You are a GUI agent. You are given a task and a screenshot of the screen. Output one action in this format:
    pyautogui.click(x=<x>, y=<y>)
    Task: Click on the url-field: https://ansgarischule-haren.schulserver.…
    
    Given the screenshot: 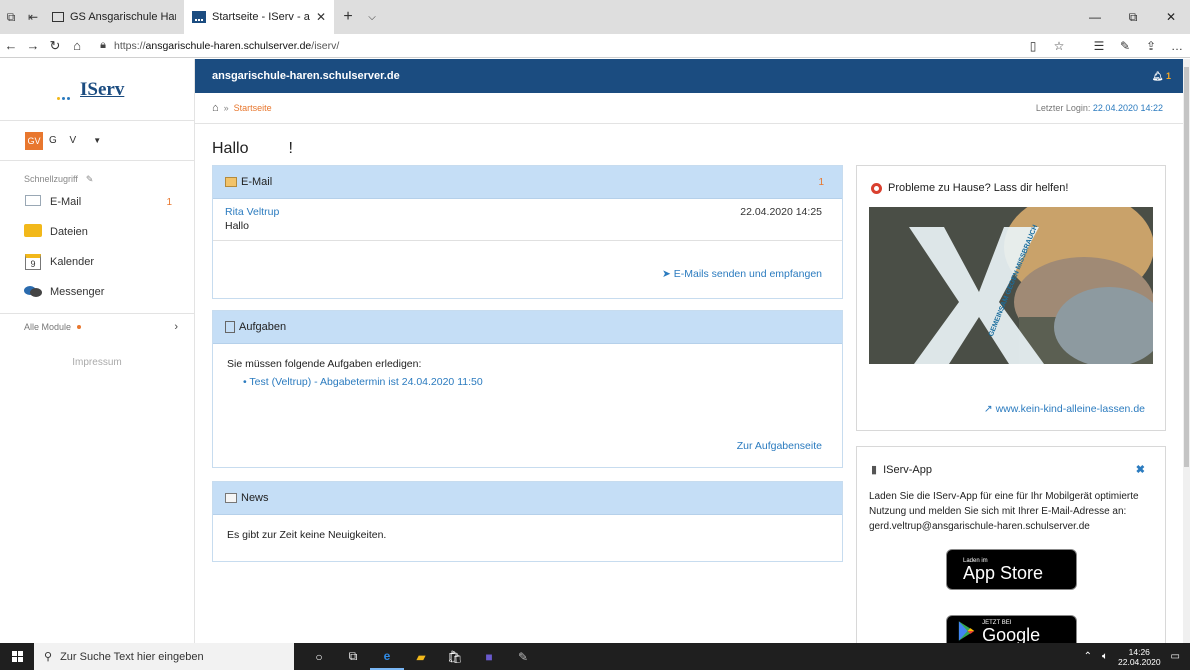 What is the action you would take?
    pyautogui.click(x=567, y=46)
    